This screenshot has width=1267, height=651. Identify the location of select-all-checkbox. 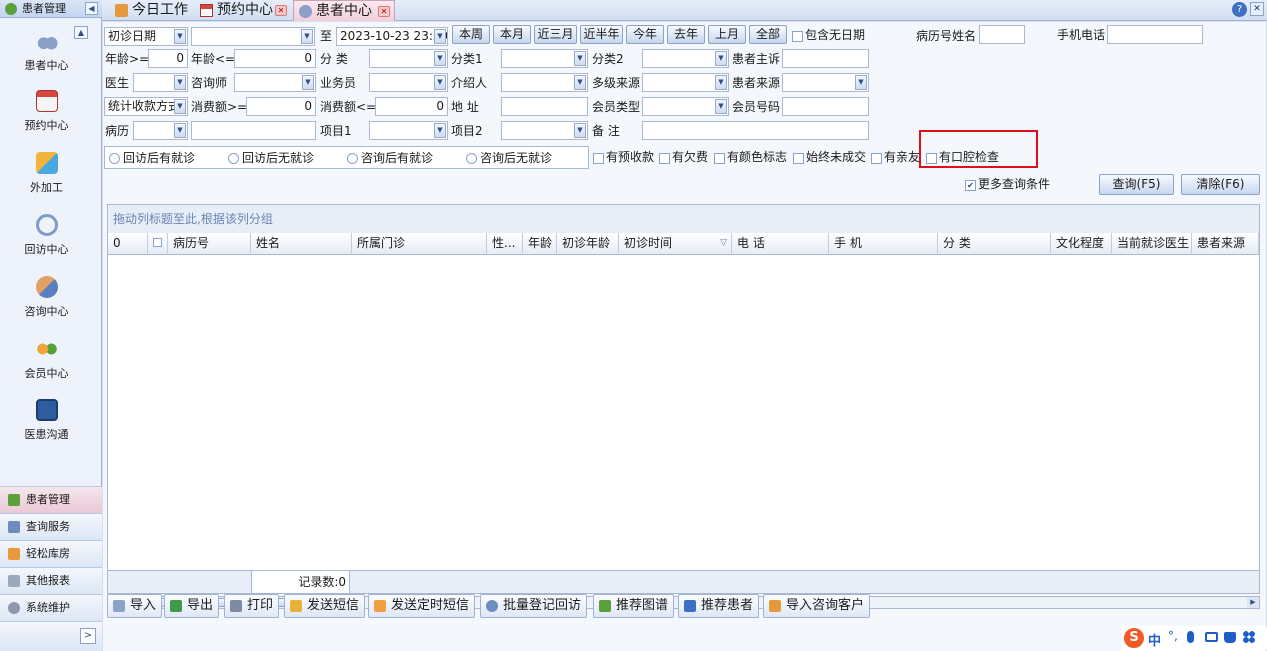
(157, 242).